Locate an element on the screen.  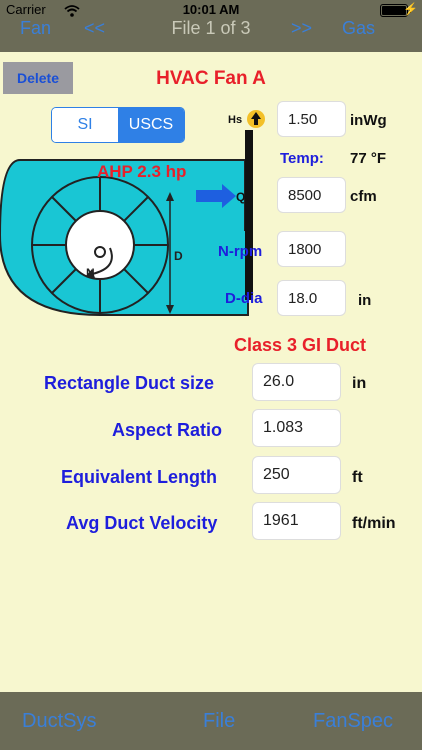
hs-unit: inWg is located at coordinates (368, 120).